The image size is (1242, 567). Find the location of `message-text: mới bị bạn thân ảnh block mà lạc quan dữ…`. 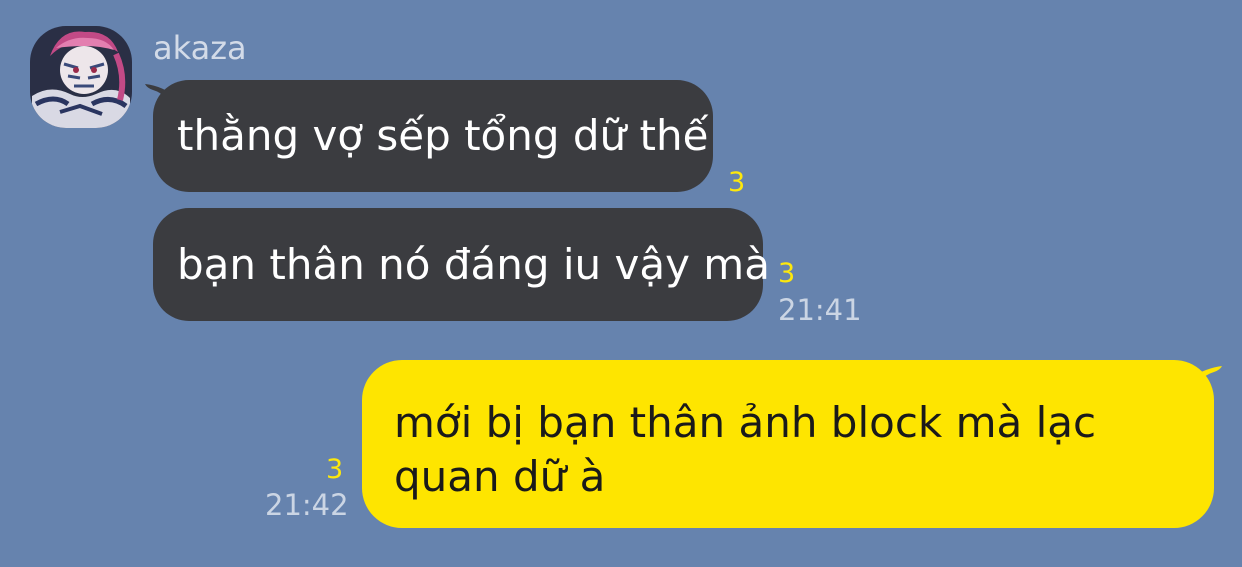

message-text: mới bị bạn thân ảnh block mà lạc quan dữ… is located at coordinates (745, 449).